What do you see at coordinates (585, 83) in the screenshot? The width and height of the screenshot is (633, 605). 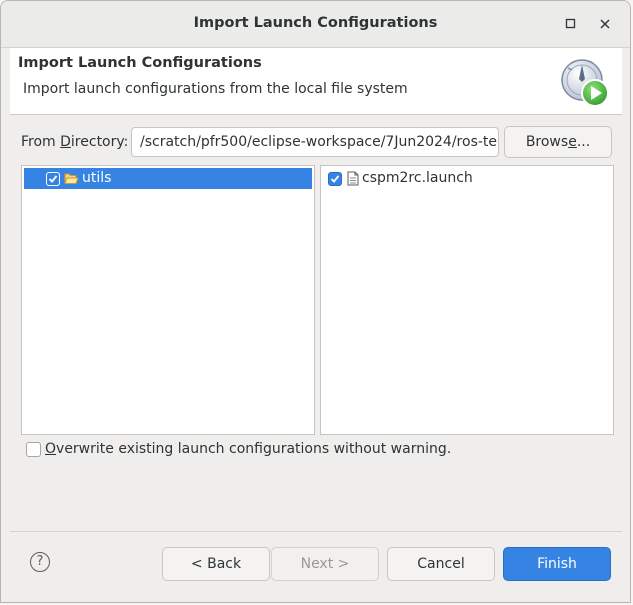 I see `launch-wizard-icon` at bounding box center [585, 83].